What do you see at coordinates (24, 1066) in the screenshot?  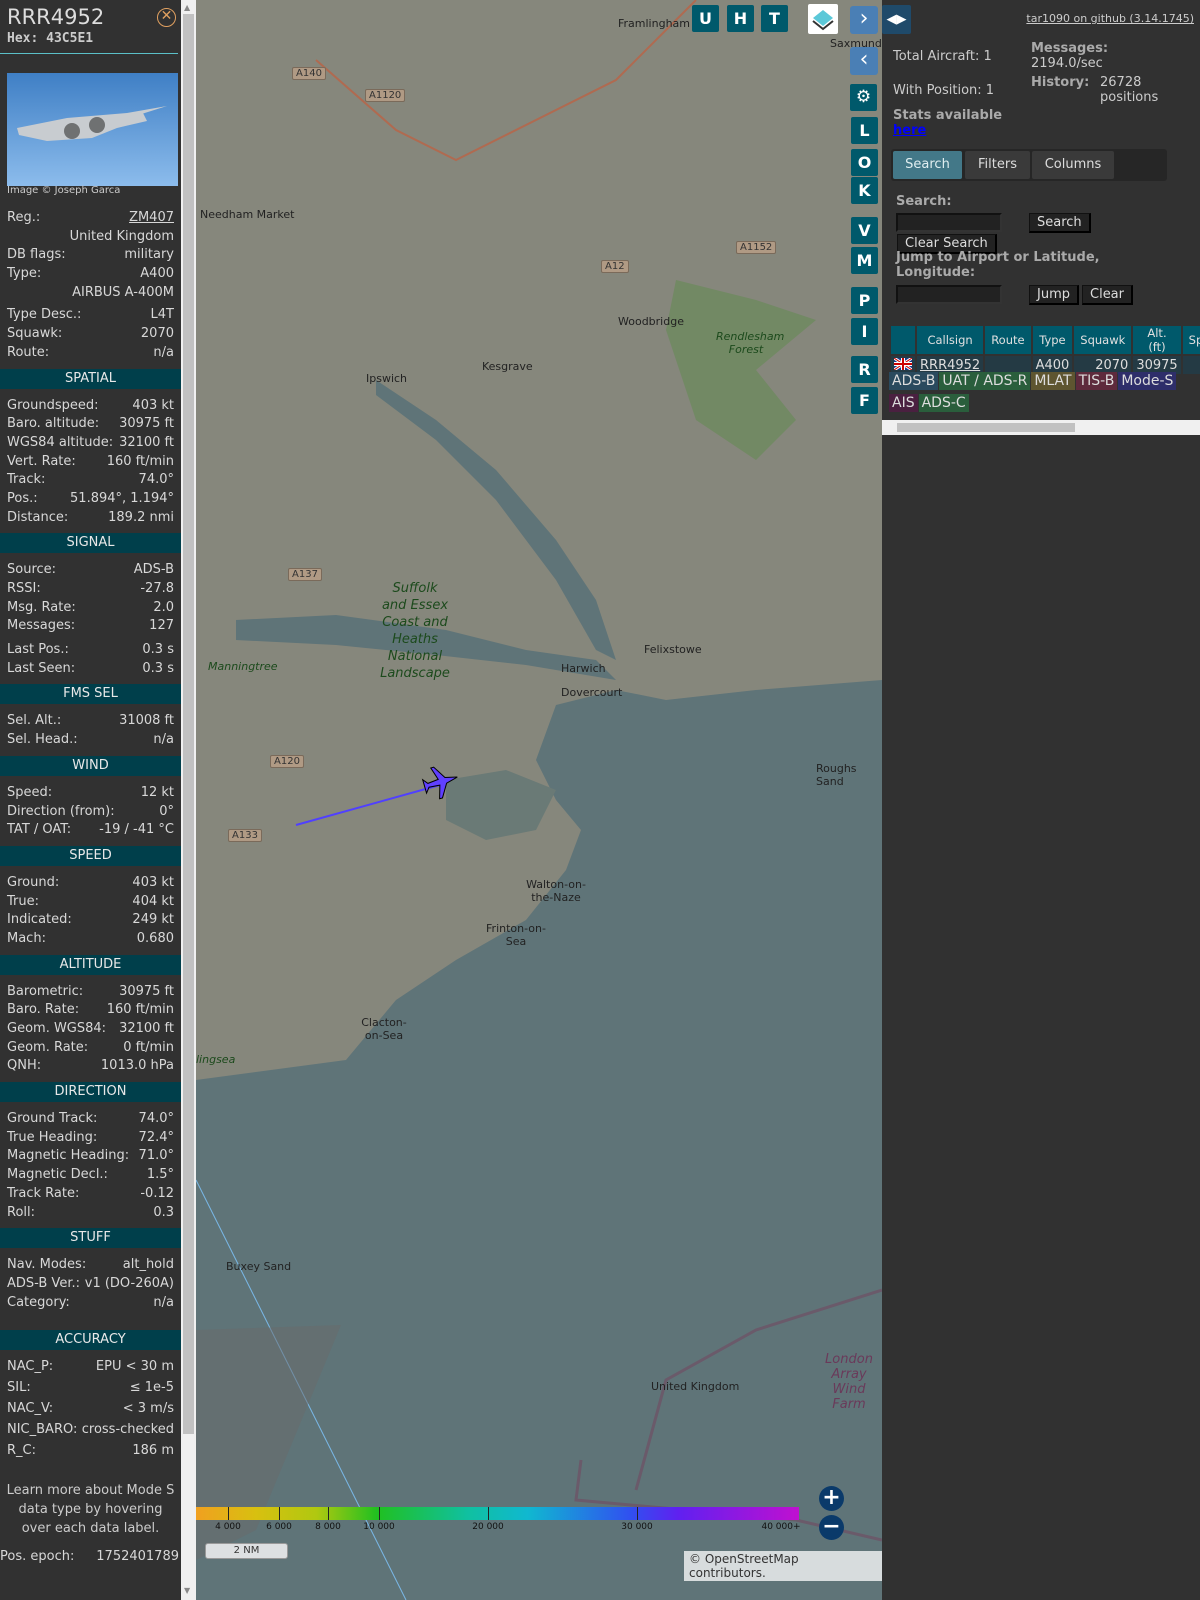 I see `detail-label: QNH:` at bounding box center [24, 1066].